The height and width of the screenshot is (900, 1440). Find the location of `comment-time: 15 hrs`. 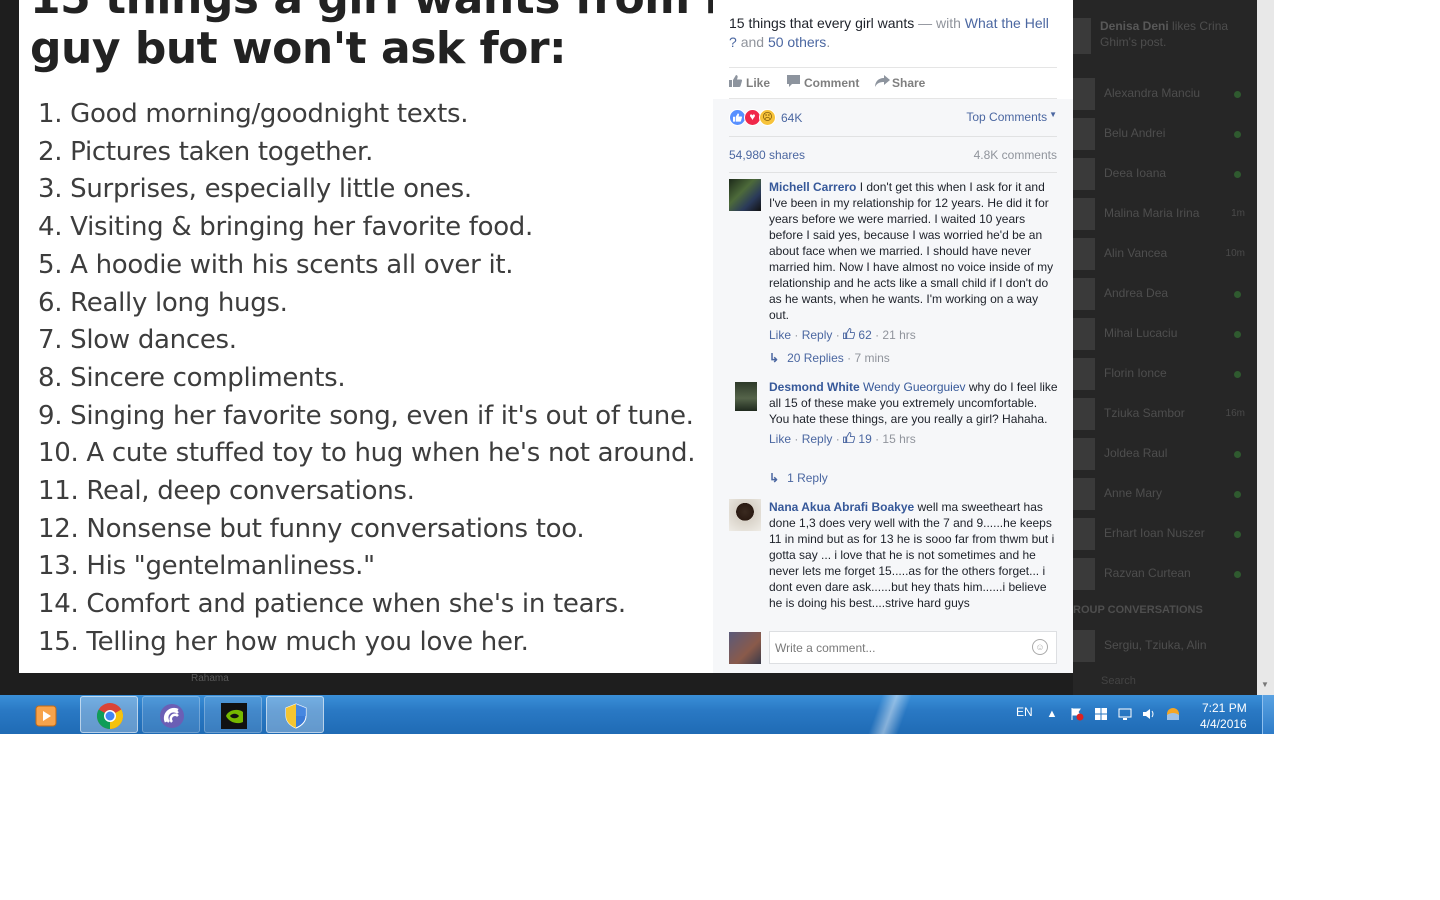

comment-time: 15 hrs is located at coordinates (898, 439).